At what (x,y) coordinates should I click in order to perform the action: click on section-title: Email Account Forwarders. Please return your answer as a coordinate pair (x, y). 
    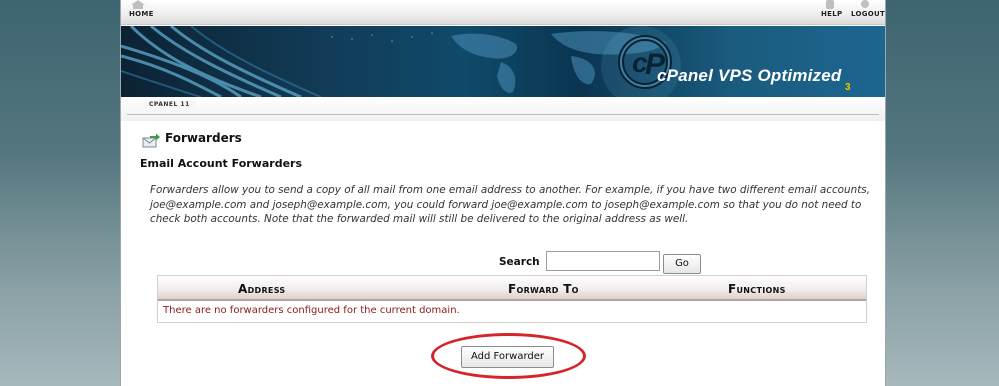
    Looking at the image, I should click on (221, 163).